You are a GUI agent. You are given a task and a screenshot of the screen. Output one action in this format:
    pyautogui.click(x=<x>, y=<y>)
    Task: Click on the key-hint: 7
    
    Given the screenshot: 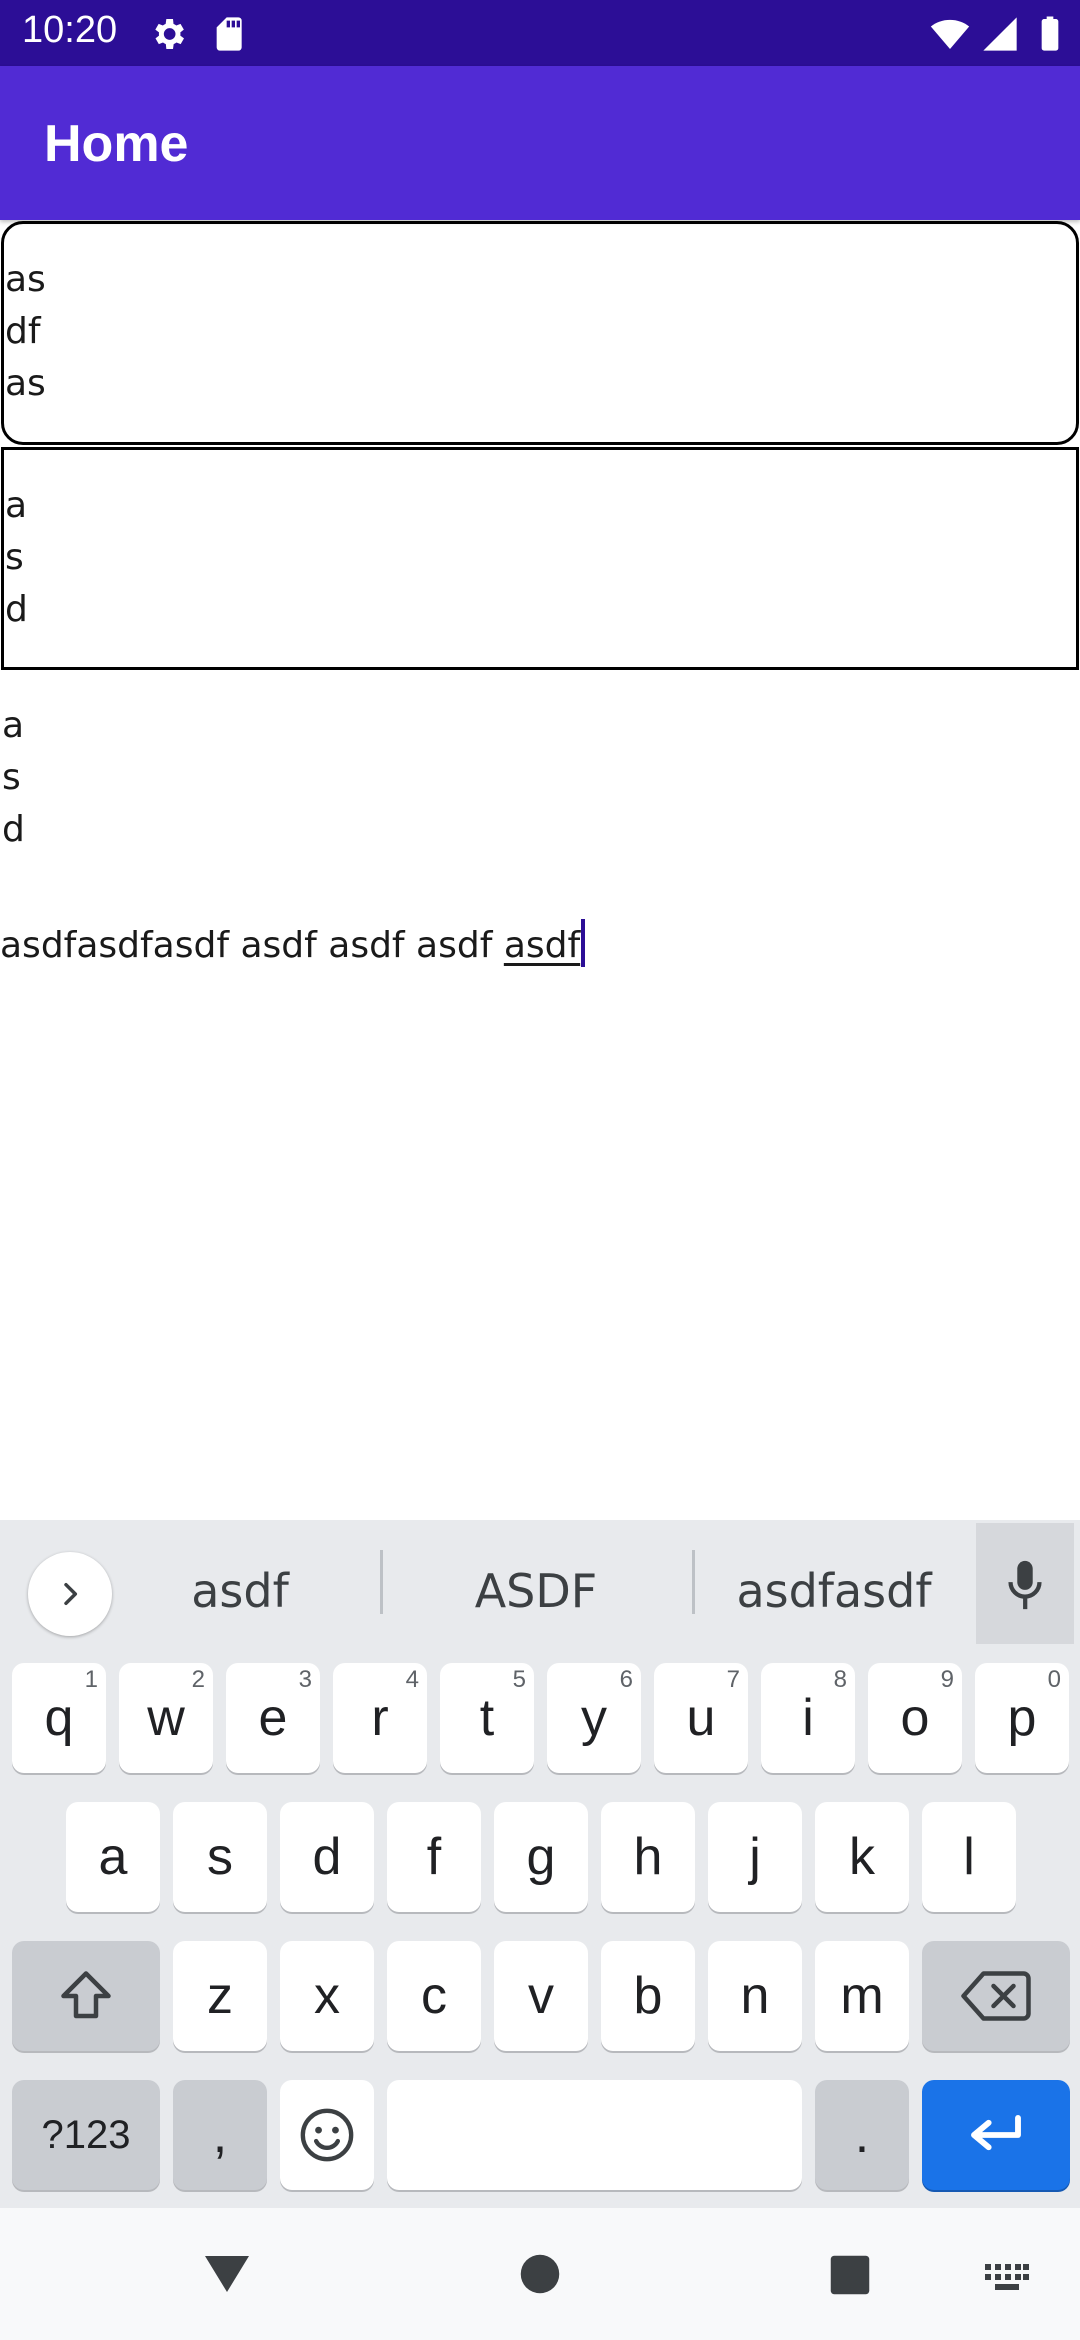 What is the action you would take?
    pyautogui.click(x=733, y=1679)
    